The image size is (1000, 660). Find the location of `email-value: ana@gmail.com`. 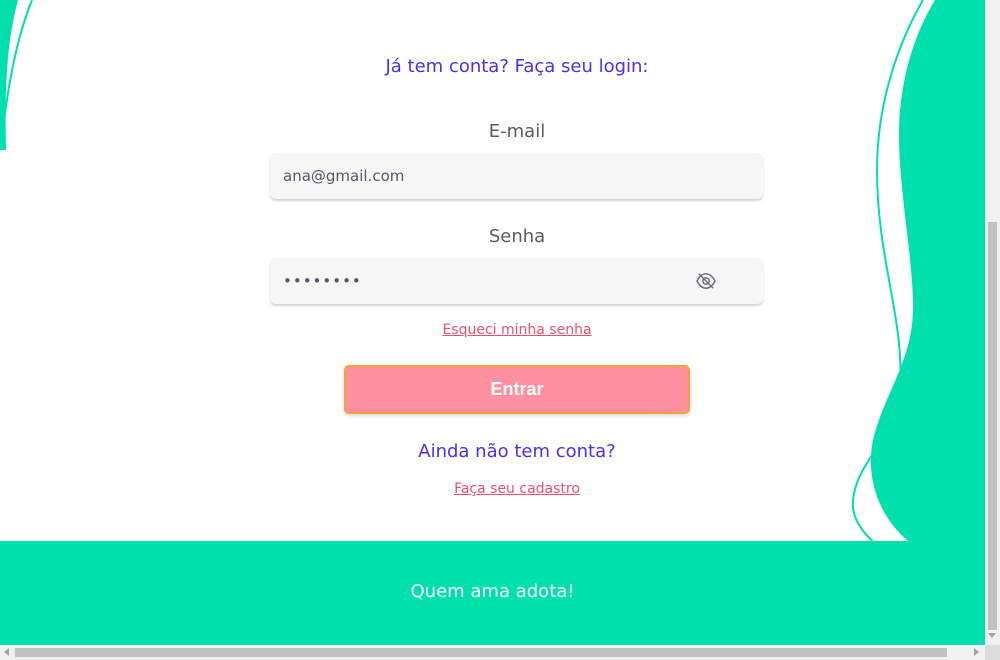

email-value: ana@gmail.com is located at coordinates (344, 176).